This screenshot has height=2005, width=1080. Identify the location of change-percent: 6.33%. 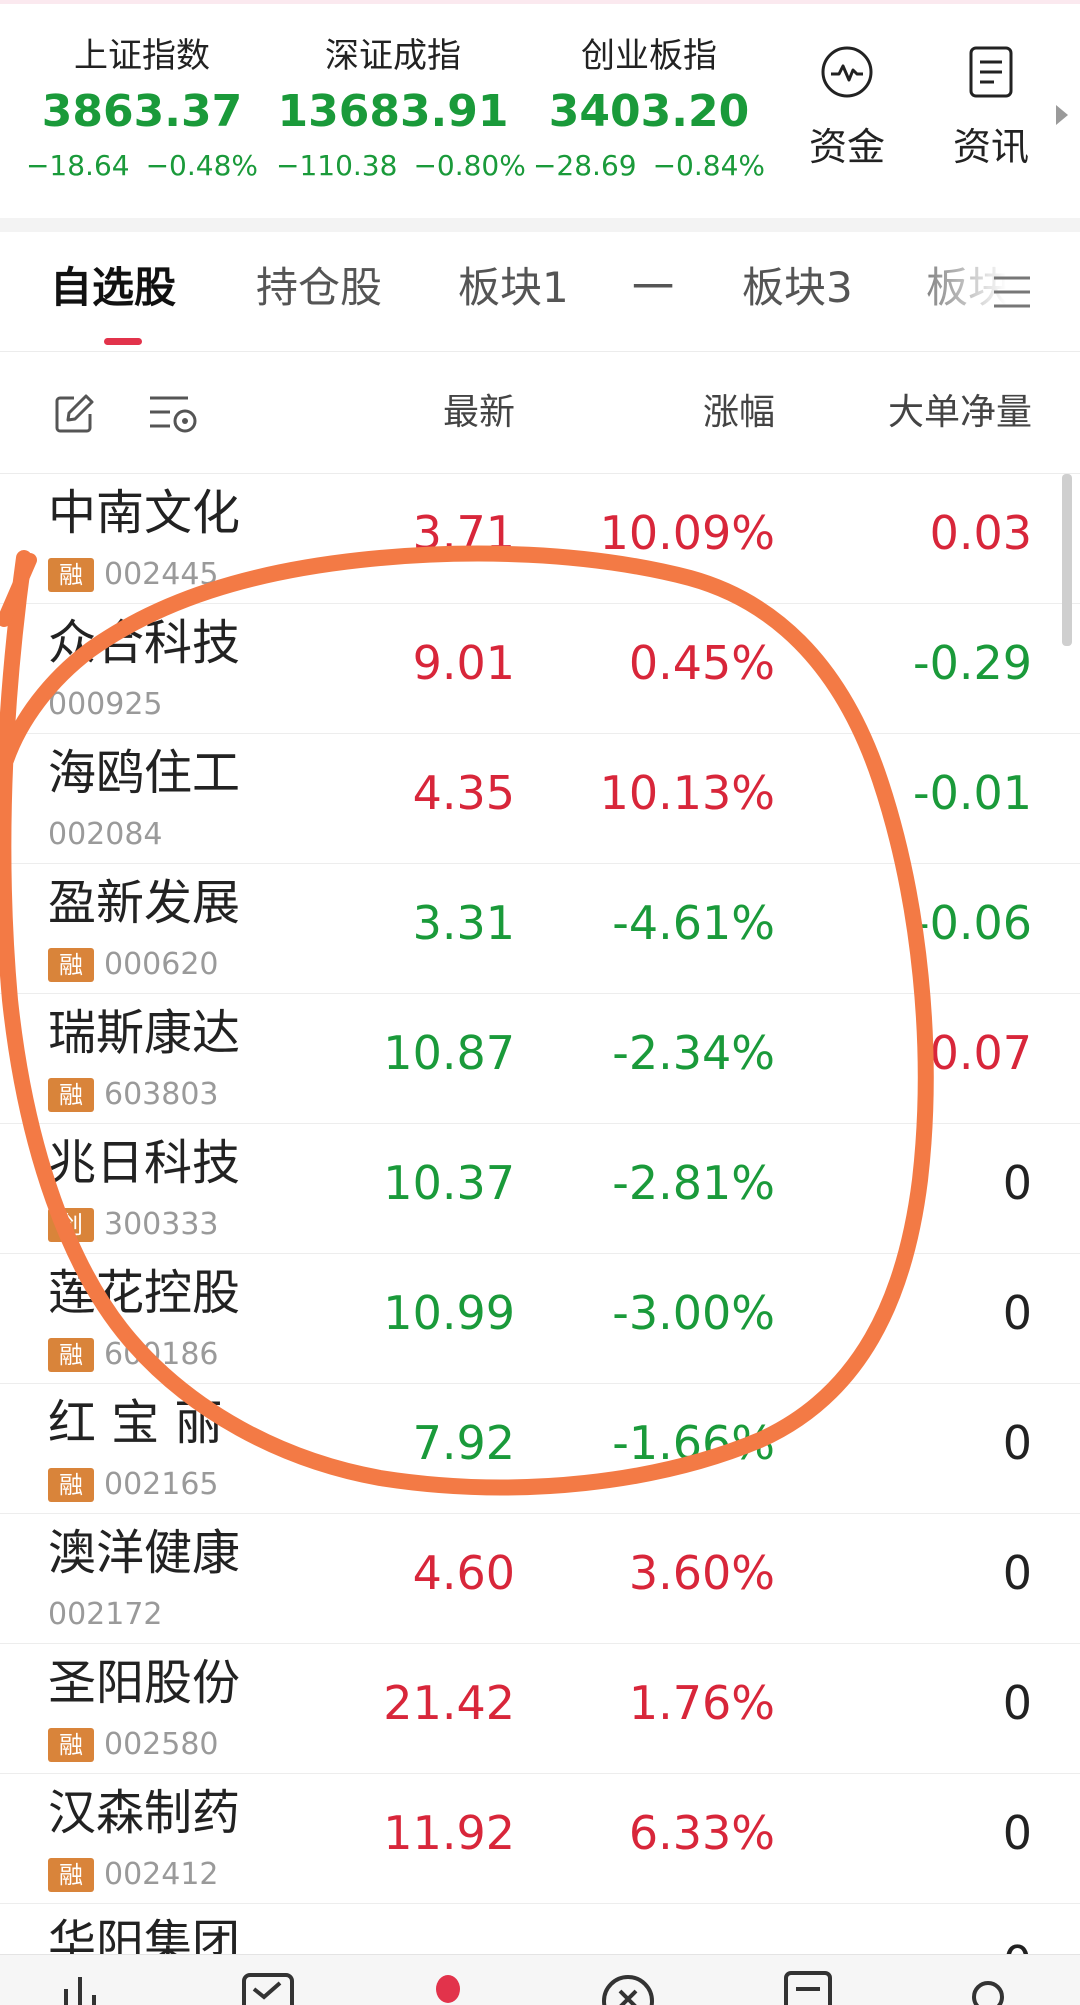
(701, 1833).